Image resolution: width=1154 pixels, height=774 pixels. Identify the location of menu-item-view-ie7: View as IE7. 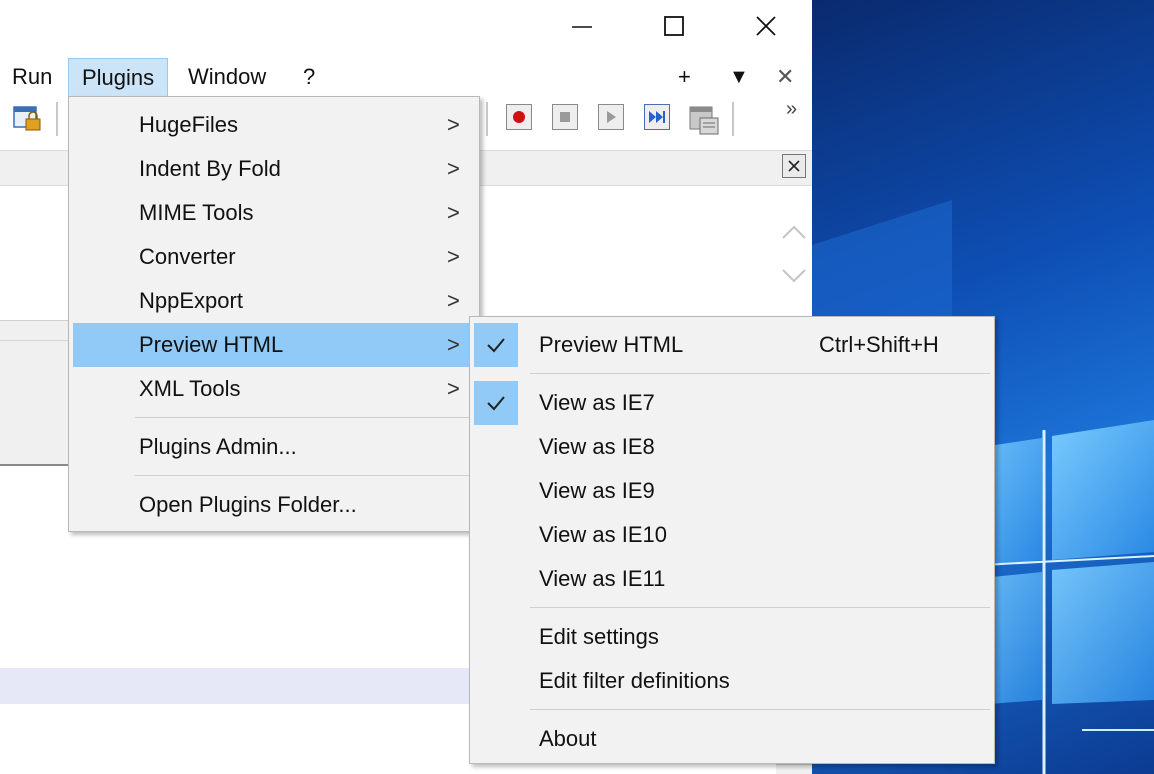
(732, 403).